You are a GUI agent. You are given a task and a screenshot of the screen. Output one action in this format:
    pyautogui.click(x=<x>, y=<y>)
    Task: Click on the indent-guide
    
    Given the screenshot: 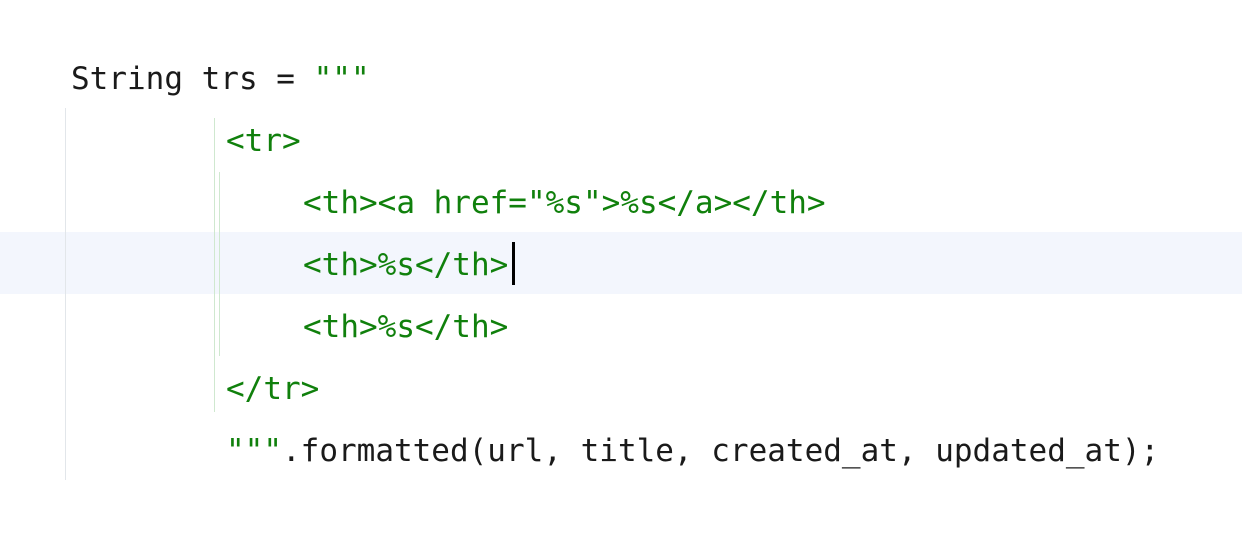 What is the action you would take?
    pyautogui.click(x=65, y=294)
    